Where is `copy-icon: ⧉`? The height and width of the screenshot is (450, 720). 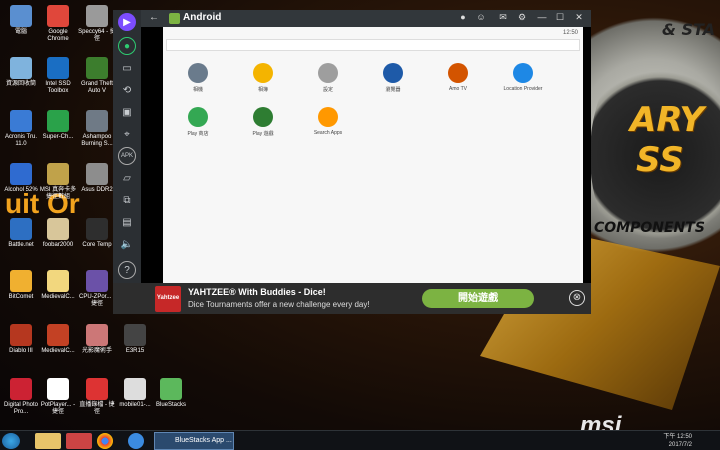
copy-icon: ⧉ is located at coordinates (127, 200).